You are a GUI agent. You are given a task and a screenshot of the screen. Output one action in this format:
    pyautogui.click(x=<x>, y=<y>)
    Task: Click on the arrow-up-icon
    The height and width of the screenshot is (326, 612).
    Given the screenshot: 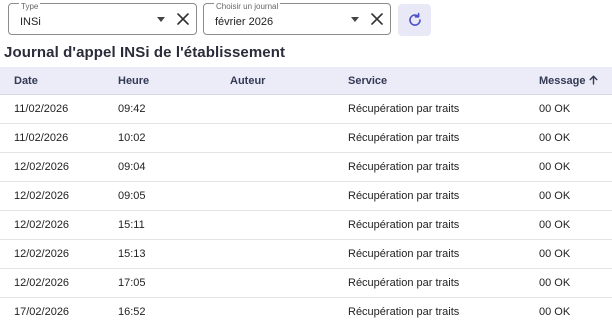 What is the action you would take?
    pyautogui.click(x=593, y=81)
    